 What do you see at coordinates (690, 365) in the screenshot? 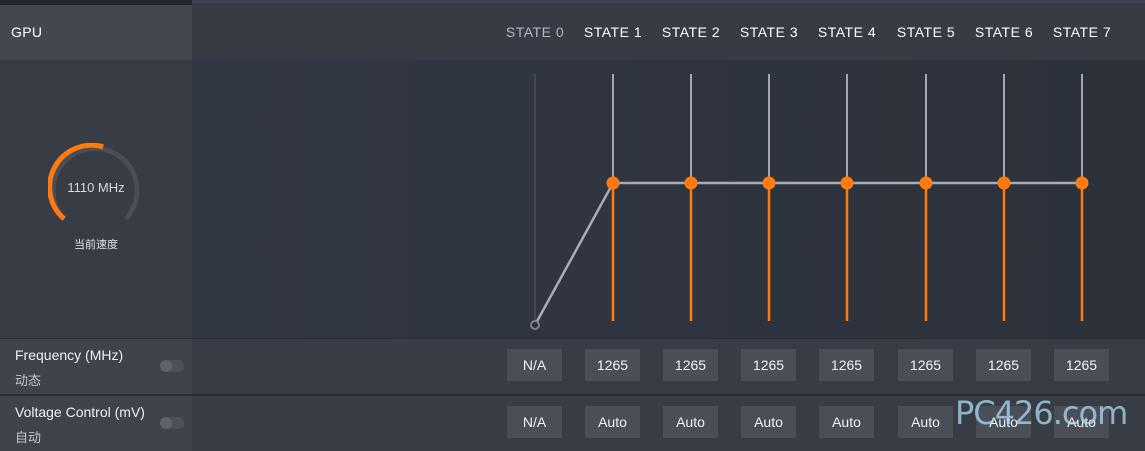
I see `frequency-state-2-input: 1265` at bounding box center [690, 365].